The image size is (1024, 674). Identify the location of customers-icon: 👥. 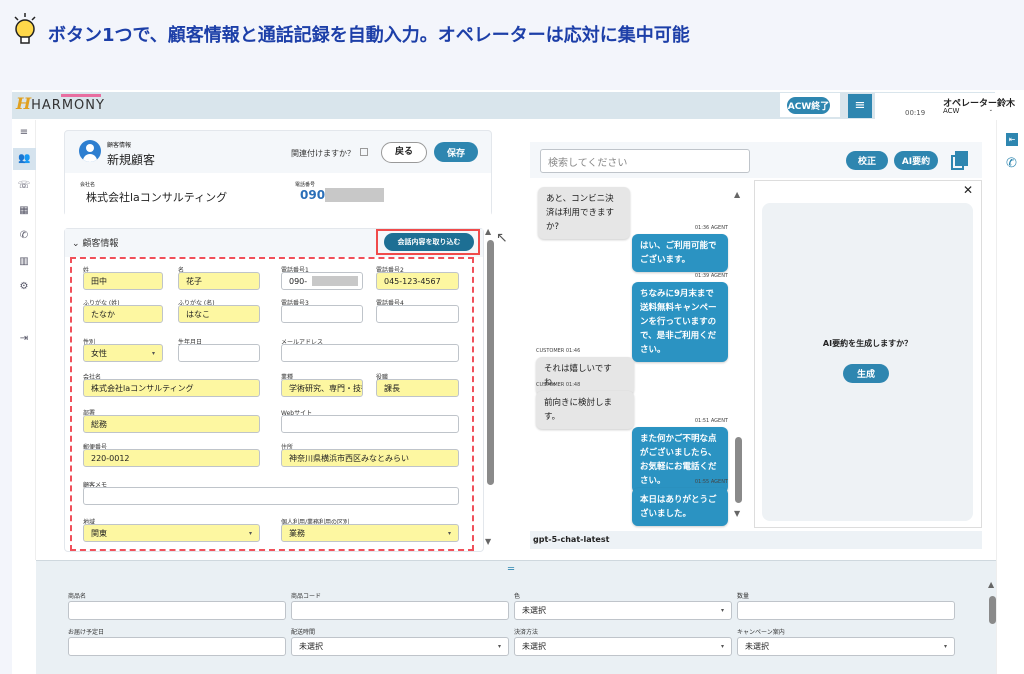
(24, 159).